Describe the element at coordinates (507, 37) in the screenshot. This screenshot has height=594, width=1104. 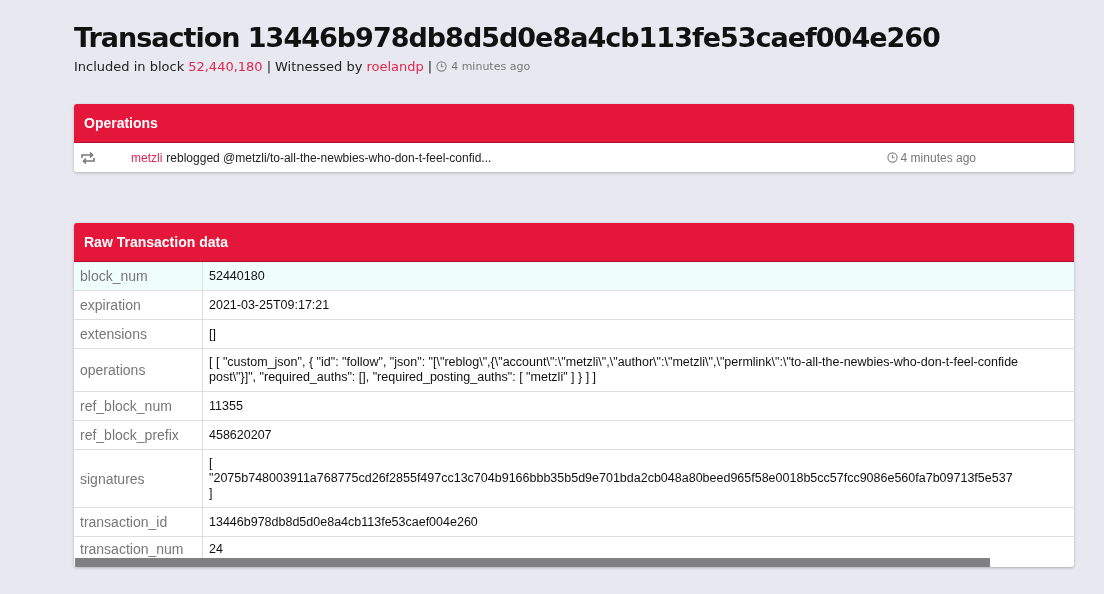
I see `page-title: Transaction 13446b978db8d5d0e8a4cb113fe53caef004e260` at that location.